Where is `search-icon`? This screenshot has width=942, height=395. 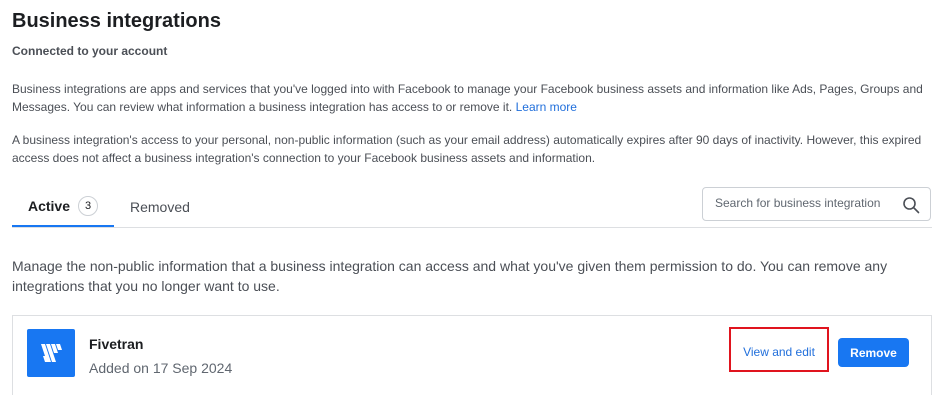 search-icon is located at coordinates (911, 205).